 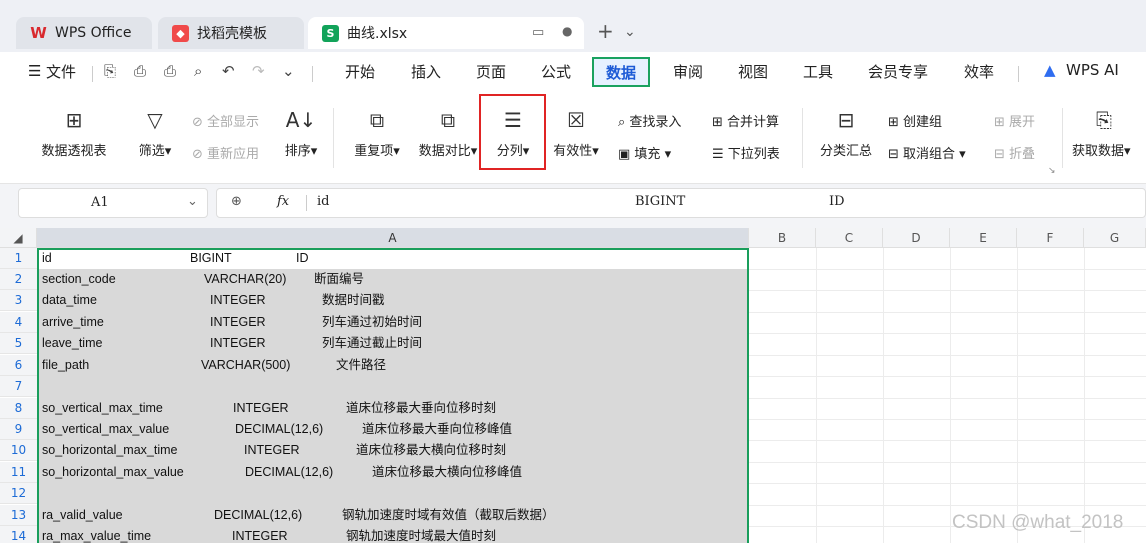 What do you see at coordinates (1115, 238) in the screenshot?
I see `column-header-g: G` at bounding box center [1115, 238].